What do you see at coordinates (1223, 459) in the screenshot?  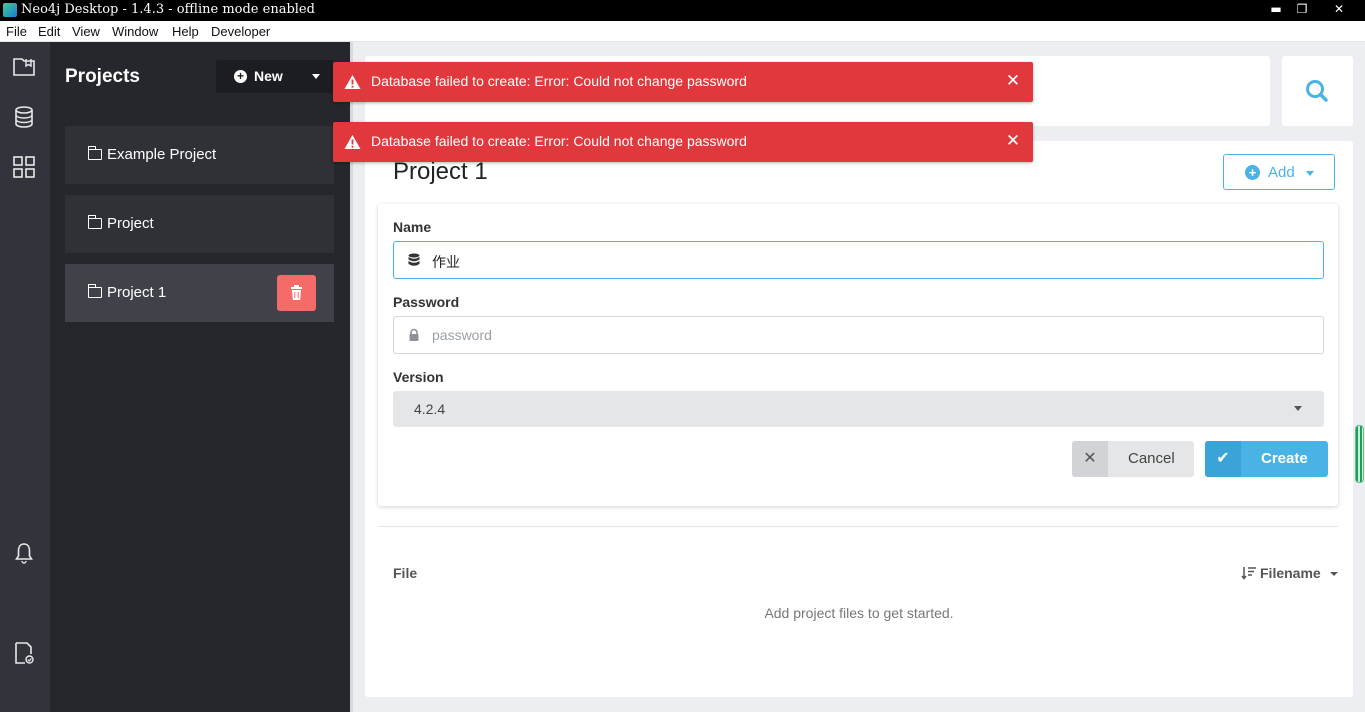 I see `checkmark-icon: ✔` at bounding box center [1223, 459].